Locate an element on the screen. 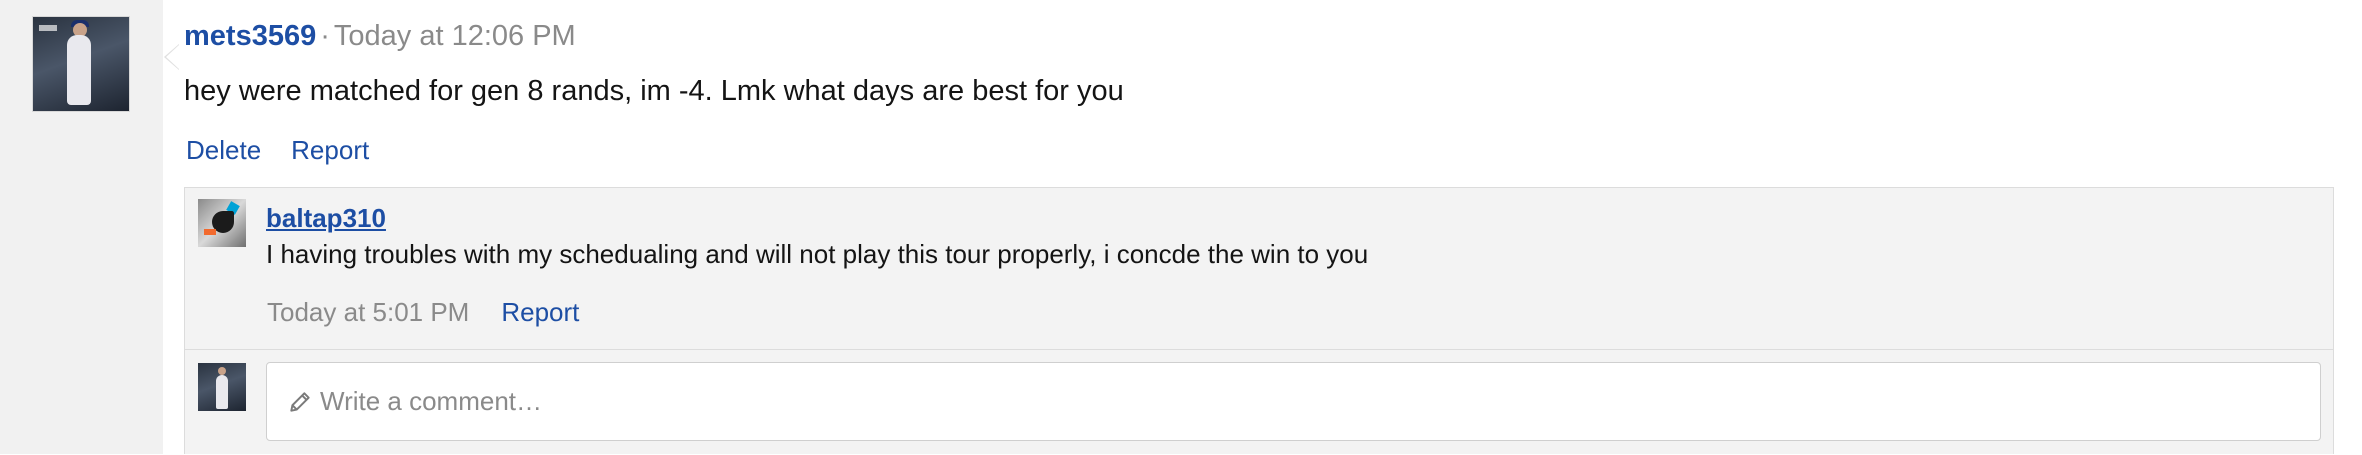 This screenshot has height=455, width=2362. reply-report-link: Report is located at coordinates (540, 312).